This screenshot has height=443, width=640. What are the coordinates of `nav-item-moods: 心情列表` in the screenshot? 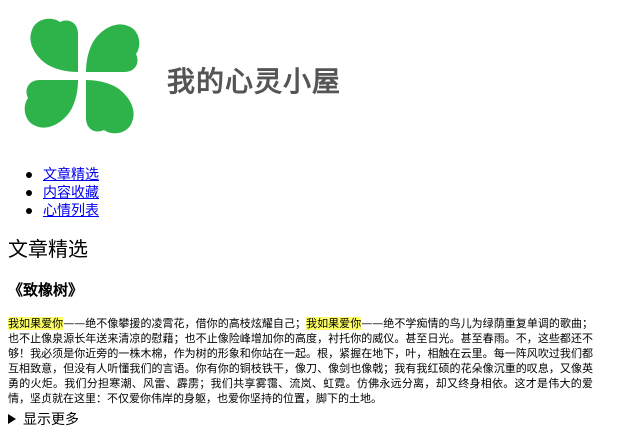 It's located at (61, 211).